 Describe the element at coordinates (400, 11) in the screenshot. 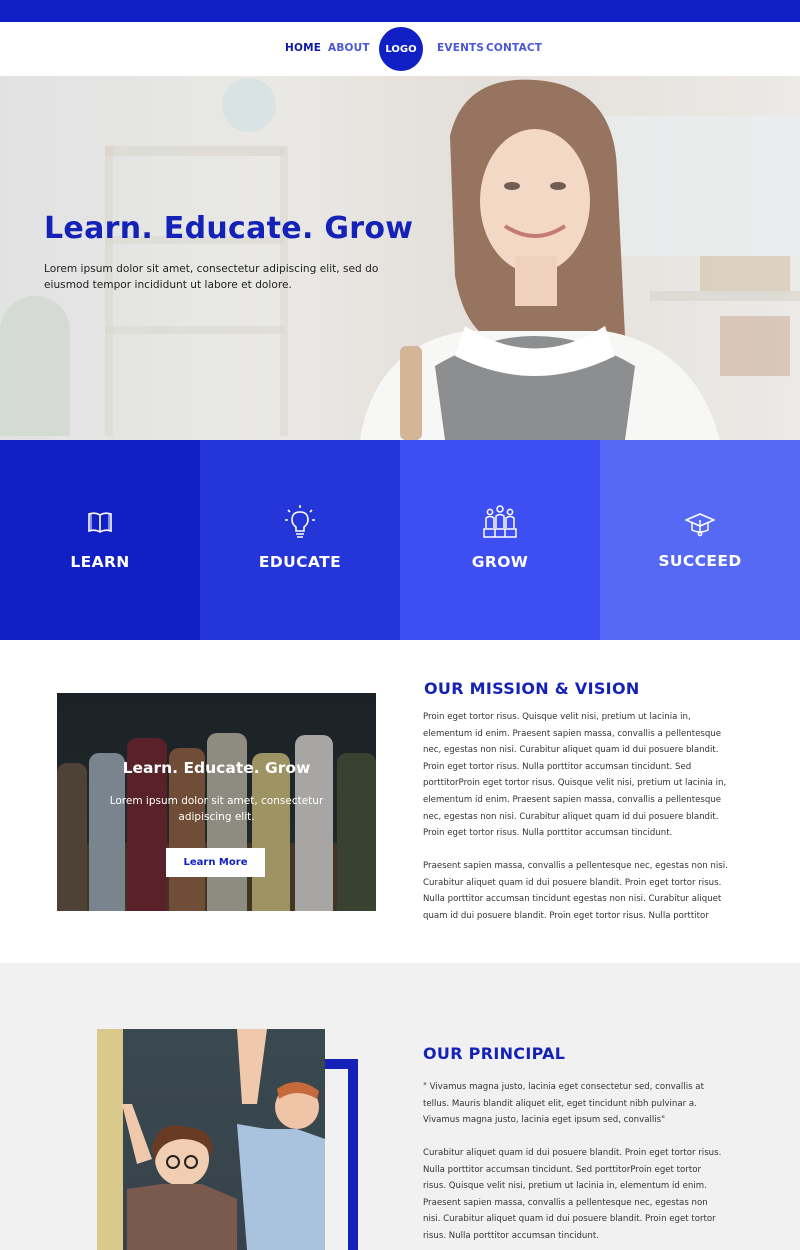

I see `top-accent-bar` at that location.